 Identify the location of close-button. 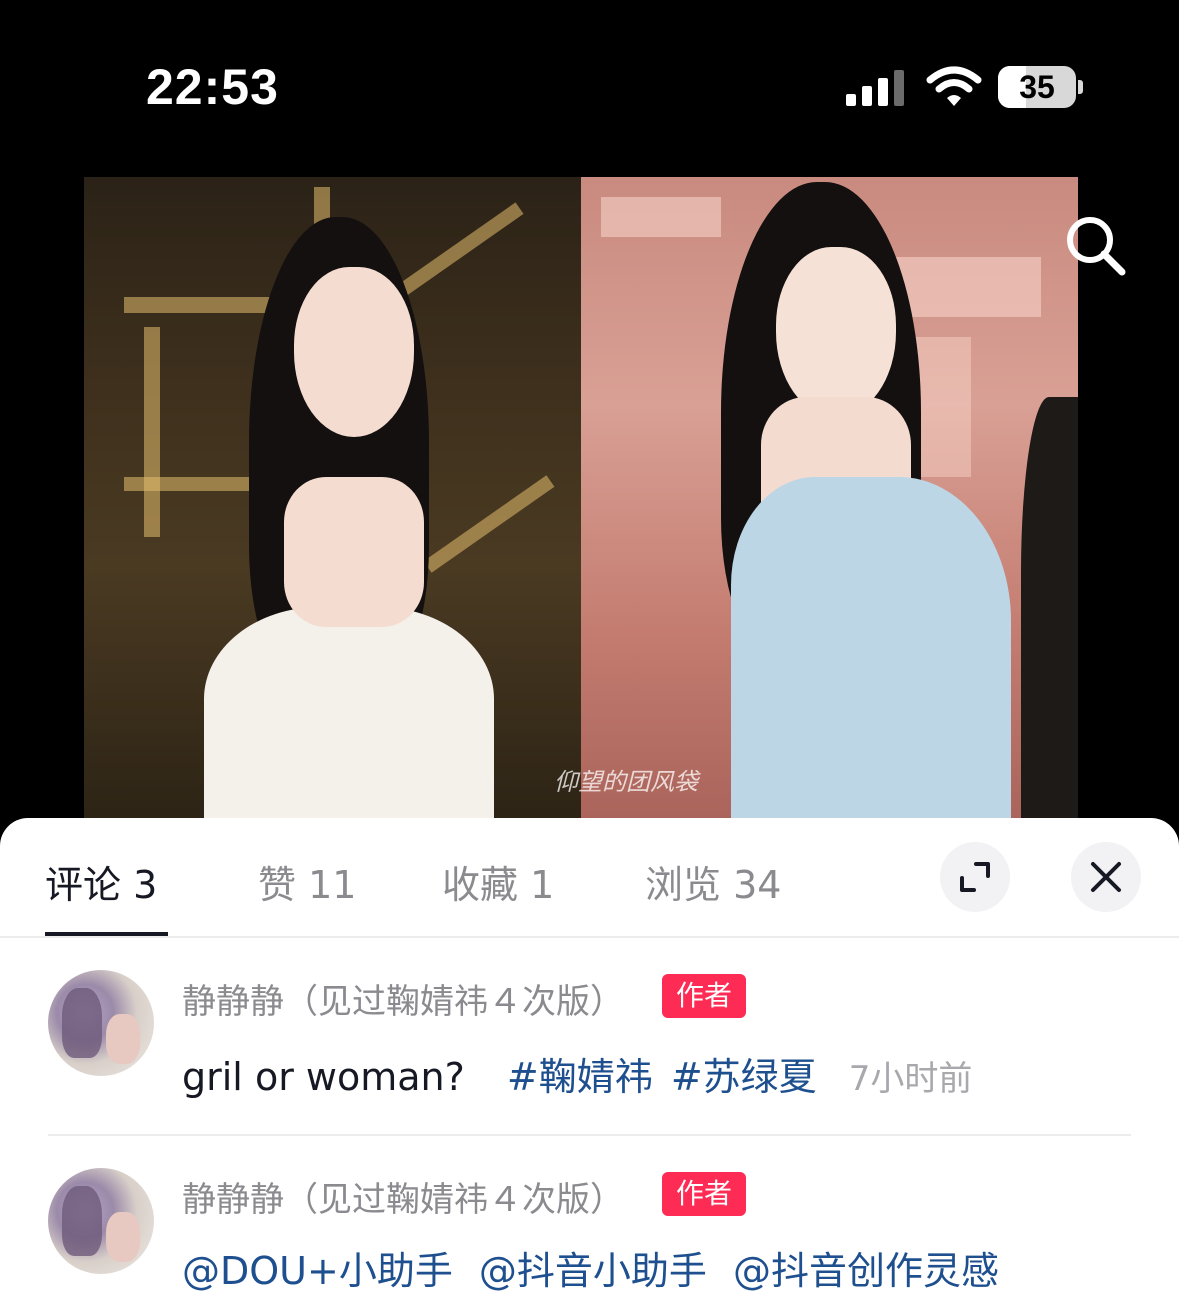
(1106, 877).